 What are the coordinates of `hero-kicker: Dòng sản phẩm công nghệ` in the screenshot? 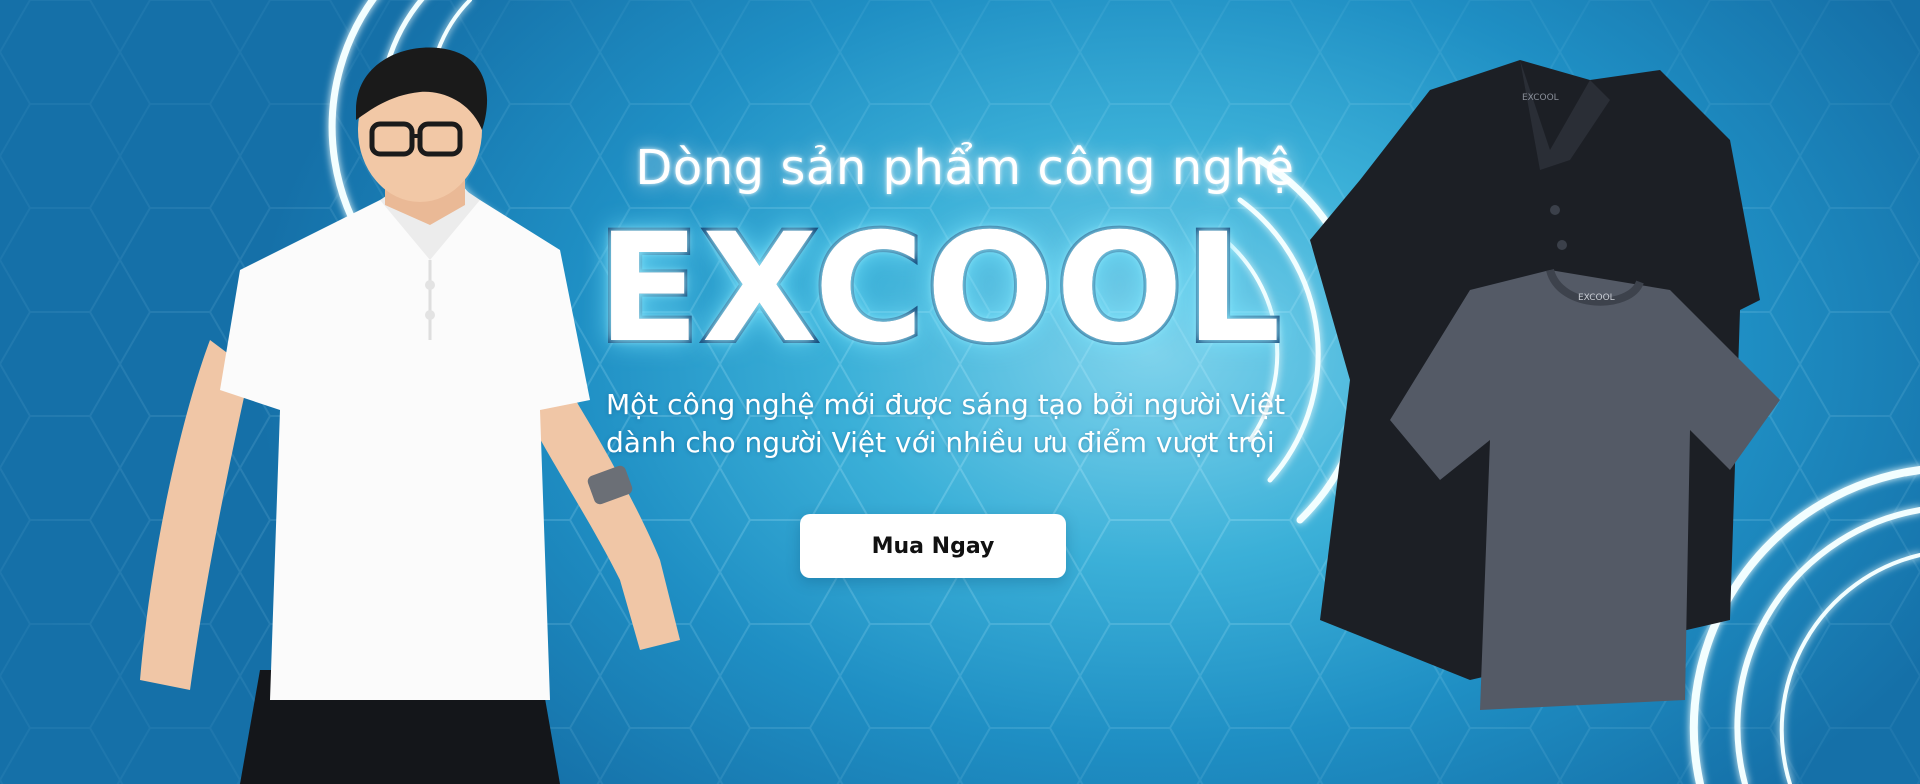 It's located at (965, 168).